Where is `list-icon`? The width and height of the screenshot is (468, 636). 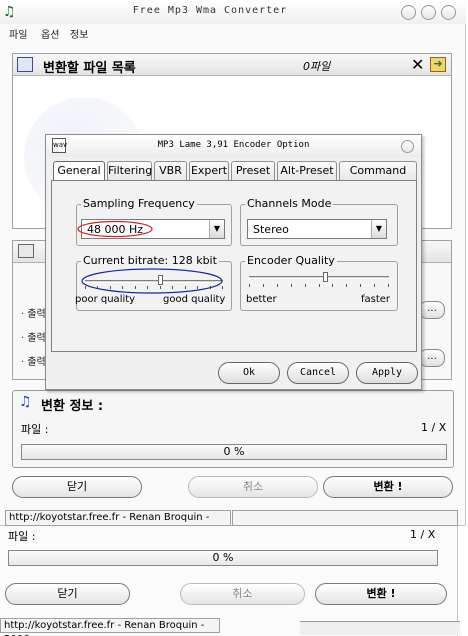 list-icon is located at coordinates (25, 64).